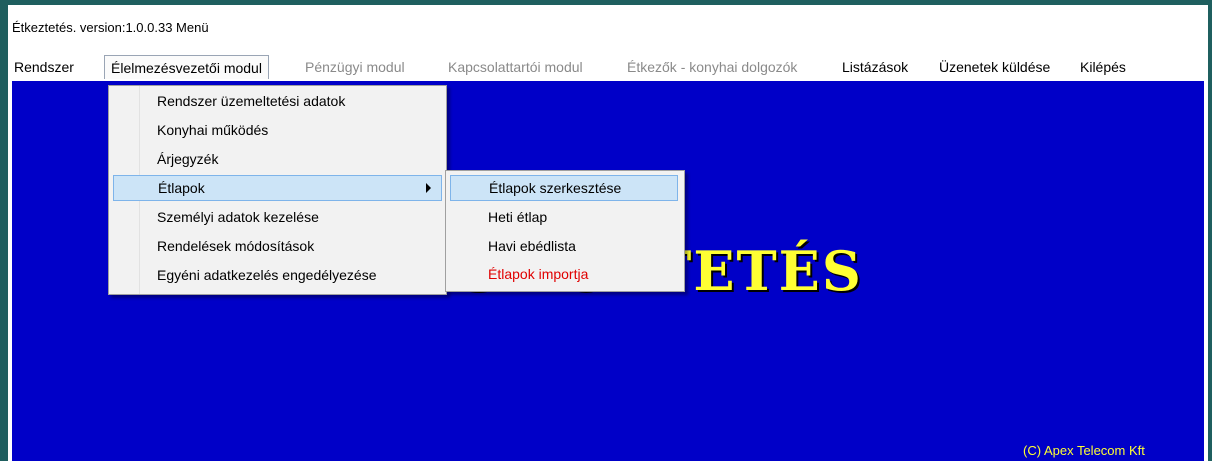 The width and height of the screenshot is (1212, 461). What do you see at coordinates (428, 188) in the screenshot?
I see `submenu-arrow-icon` at bounding box center [428, 188].